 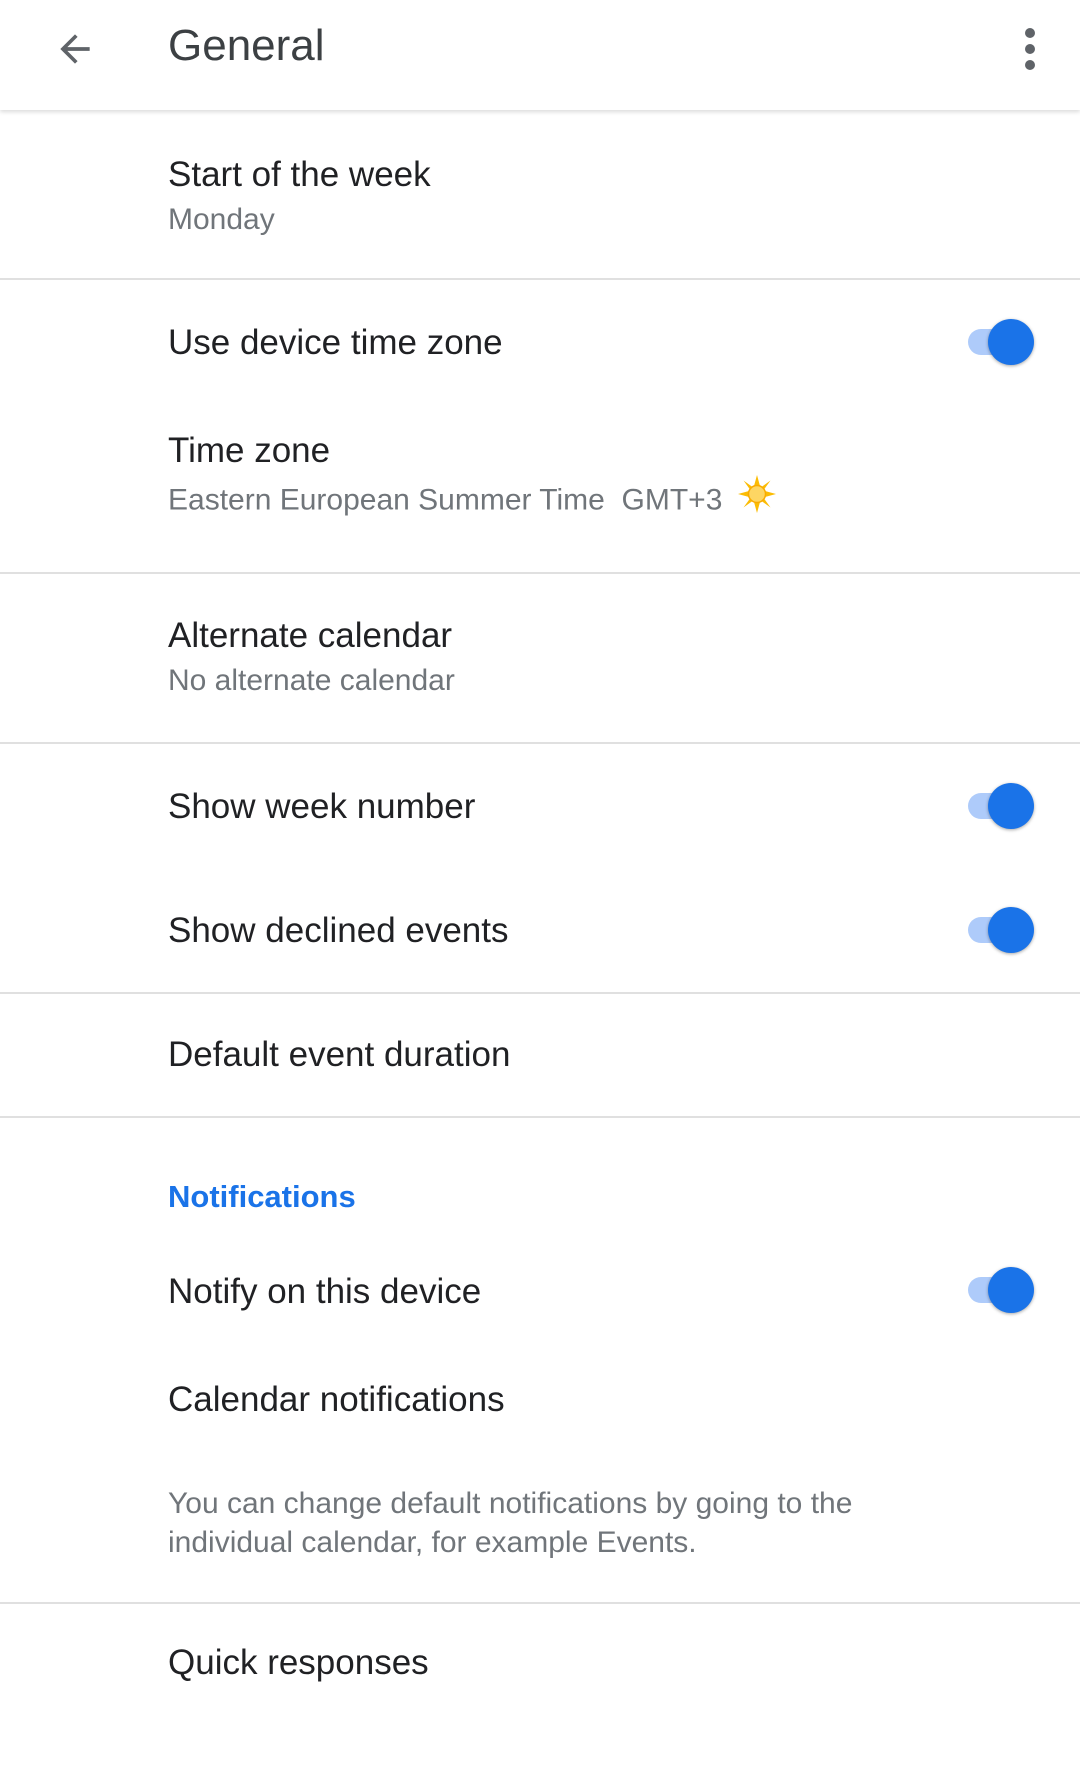 What do you see at coordinates (540, 1412) in the screenshot?
I see `calendar-notifications-setting: Calendar notifications` at bounding box center [540, 1412].